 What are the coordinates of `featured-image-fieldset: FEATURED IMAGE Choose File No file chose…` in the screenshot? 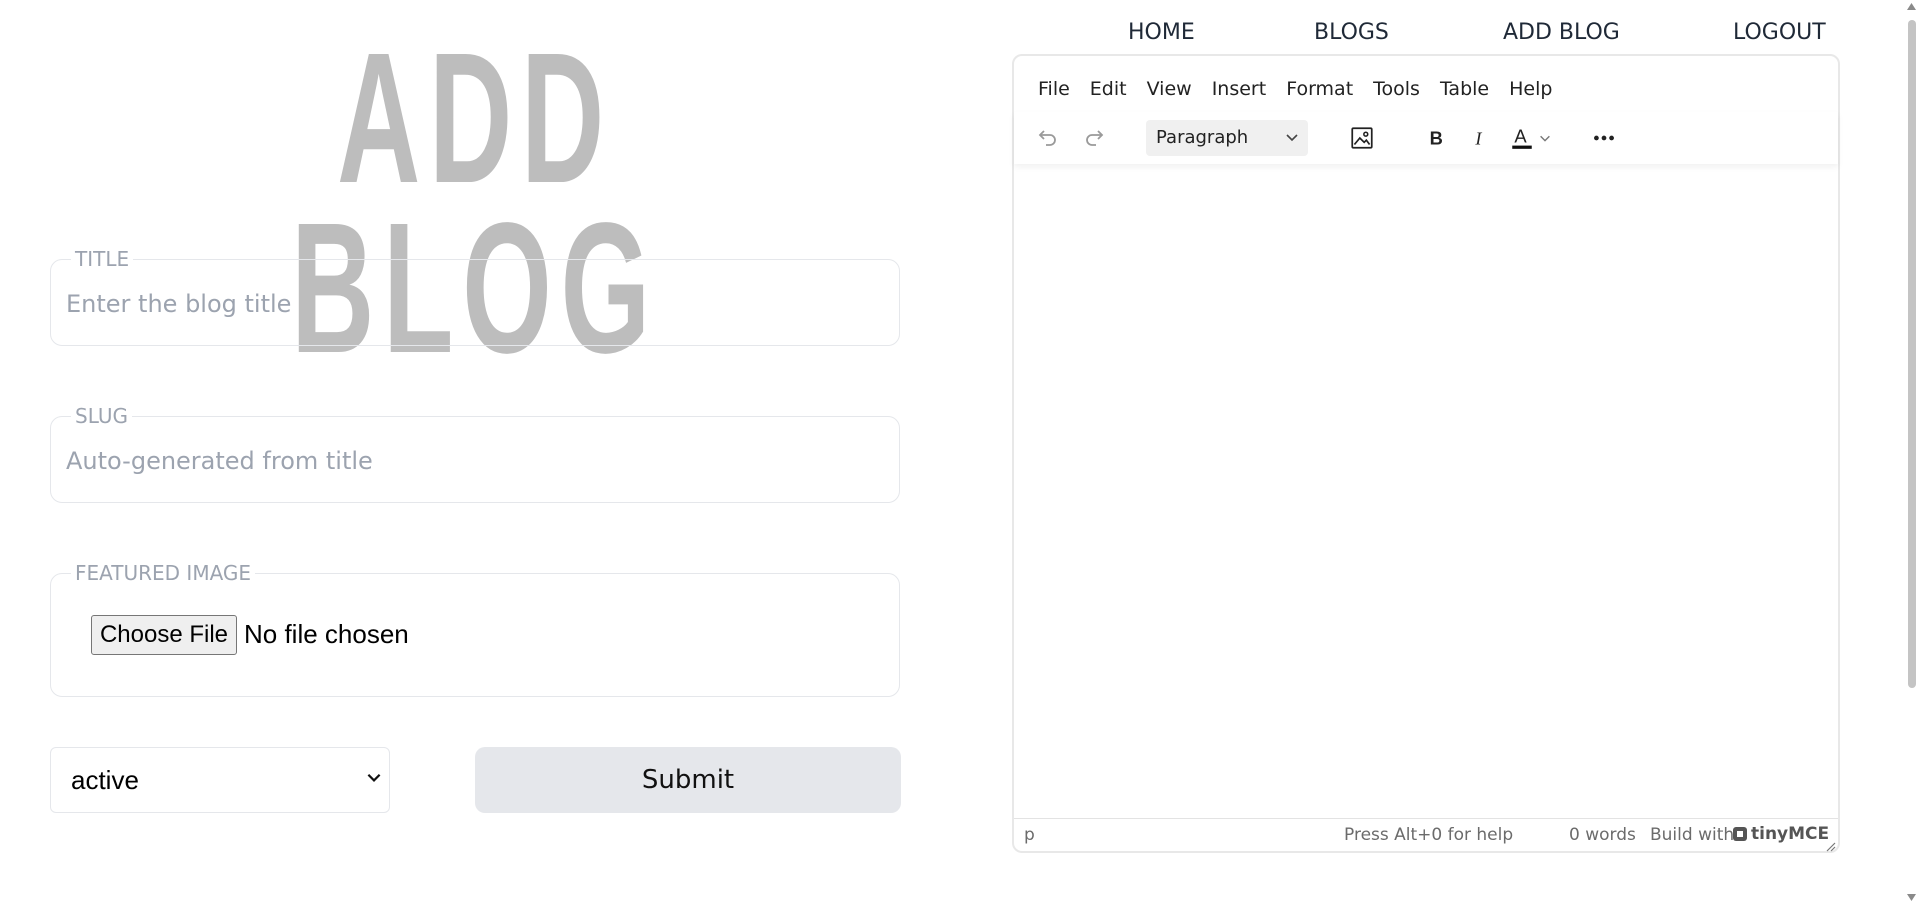 It's located at (475, 629).